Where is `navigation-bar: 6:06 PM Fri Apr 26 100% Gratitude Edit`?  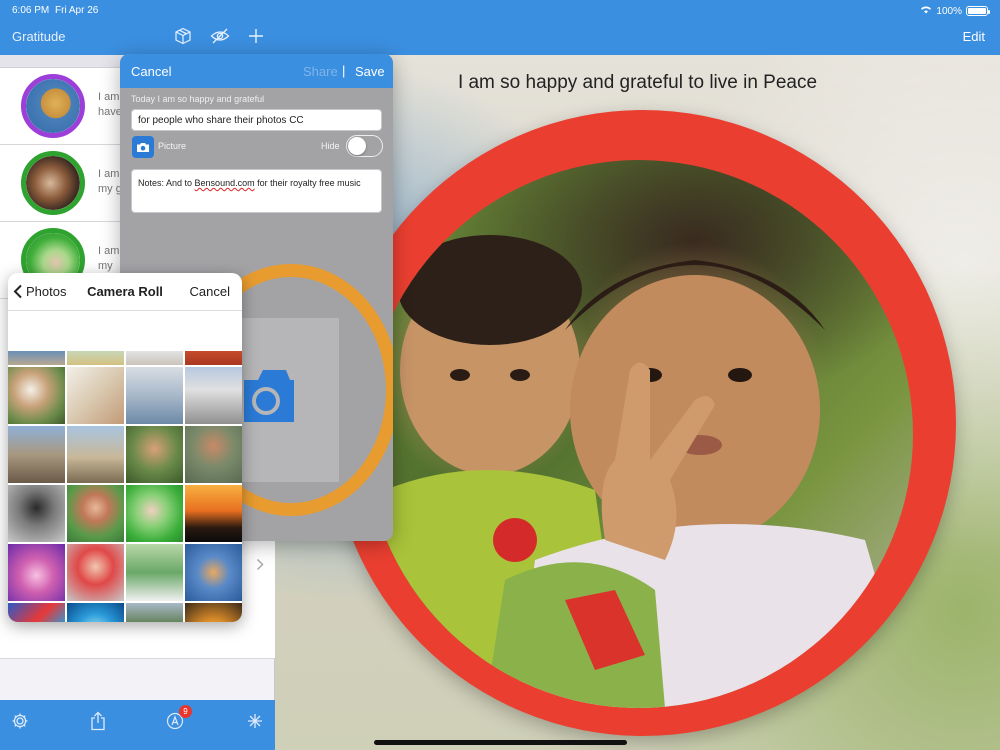 navigation-bar: 6:06 PM Fri Apr 26 100% Gratitude Edit is located at coordinates (500, 27).